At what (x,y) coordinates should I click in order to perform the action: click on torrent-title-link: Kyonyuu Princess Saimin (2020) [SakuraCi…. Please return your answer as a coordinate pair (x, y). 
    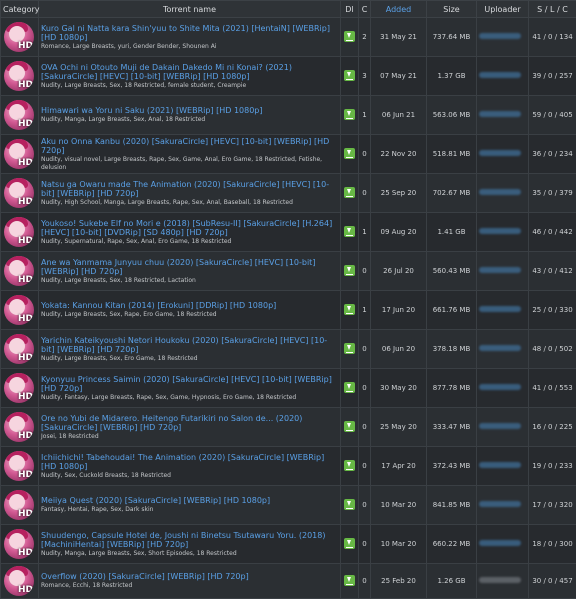
    Looking at the image, I should click on (189, 384).